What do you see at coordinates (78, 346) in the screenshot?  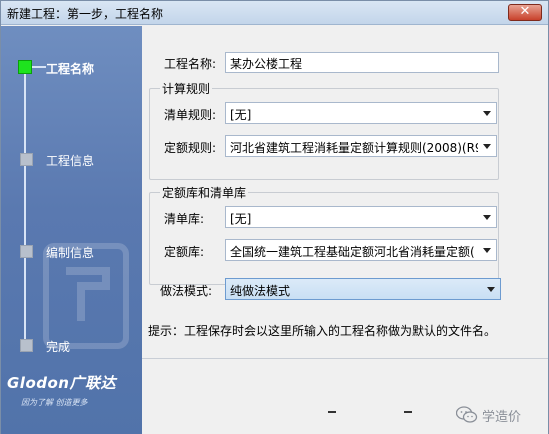 I see `step-finish: 完成` at bounding box center [78, 346].